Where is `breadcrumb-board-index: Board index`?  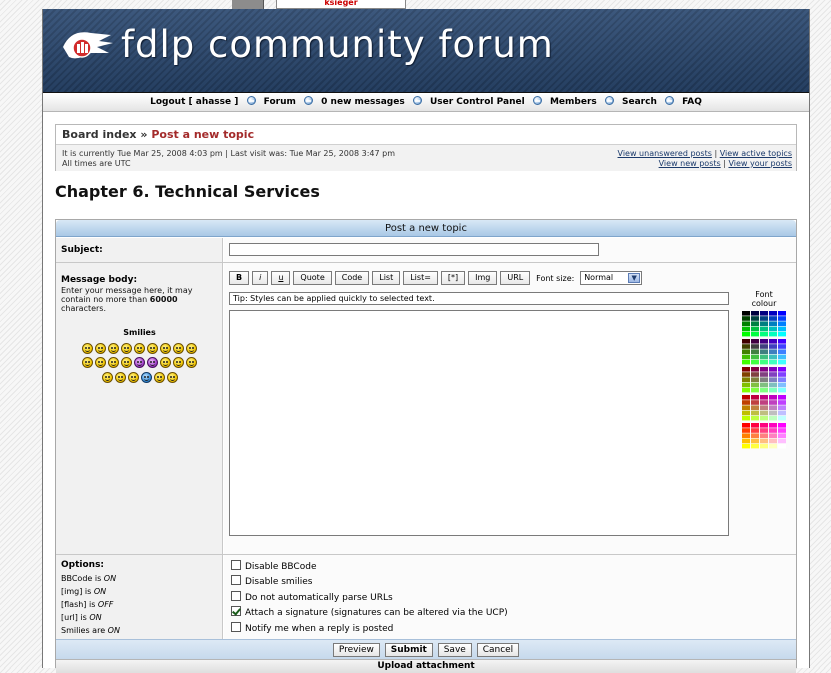
breadcrumb-board-index: Board index is located at coordinates (99, 134).